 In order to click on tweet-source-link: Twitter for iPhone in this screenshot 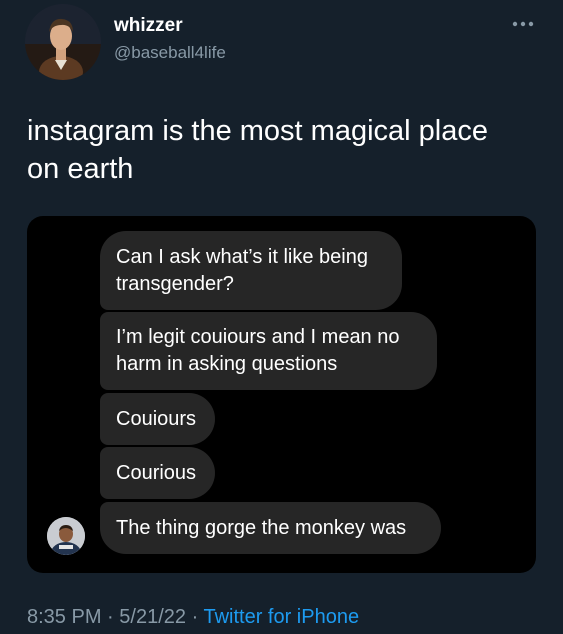, I will do `click(281, 617)`.